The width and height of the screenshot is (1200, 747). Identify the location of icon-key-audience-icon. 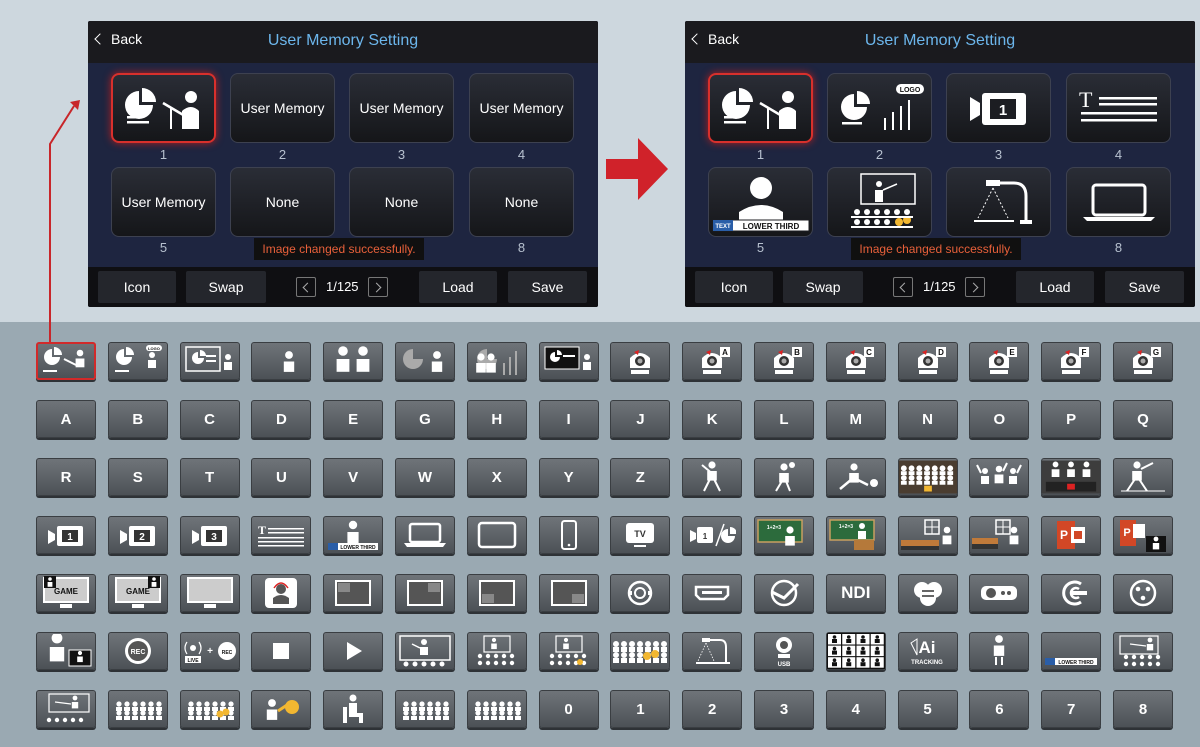
(927, 477).